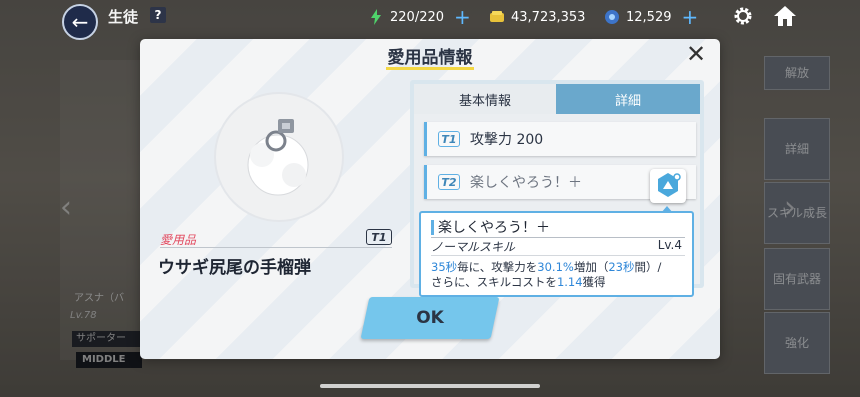 This screenshot has height=397, width=860. What do you see at coordinates (690, 17) in the screenshot?
I see `gems-plus-button: +` at bounding box center [690, 17].